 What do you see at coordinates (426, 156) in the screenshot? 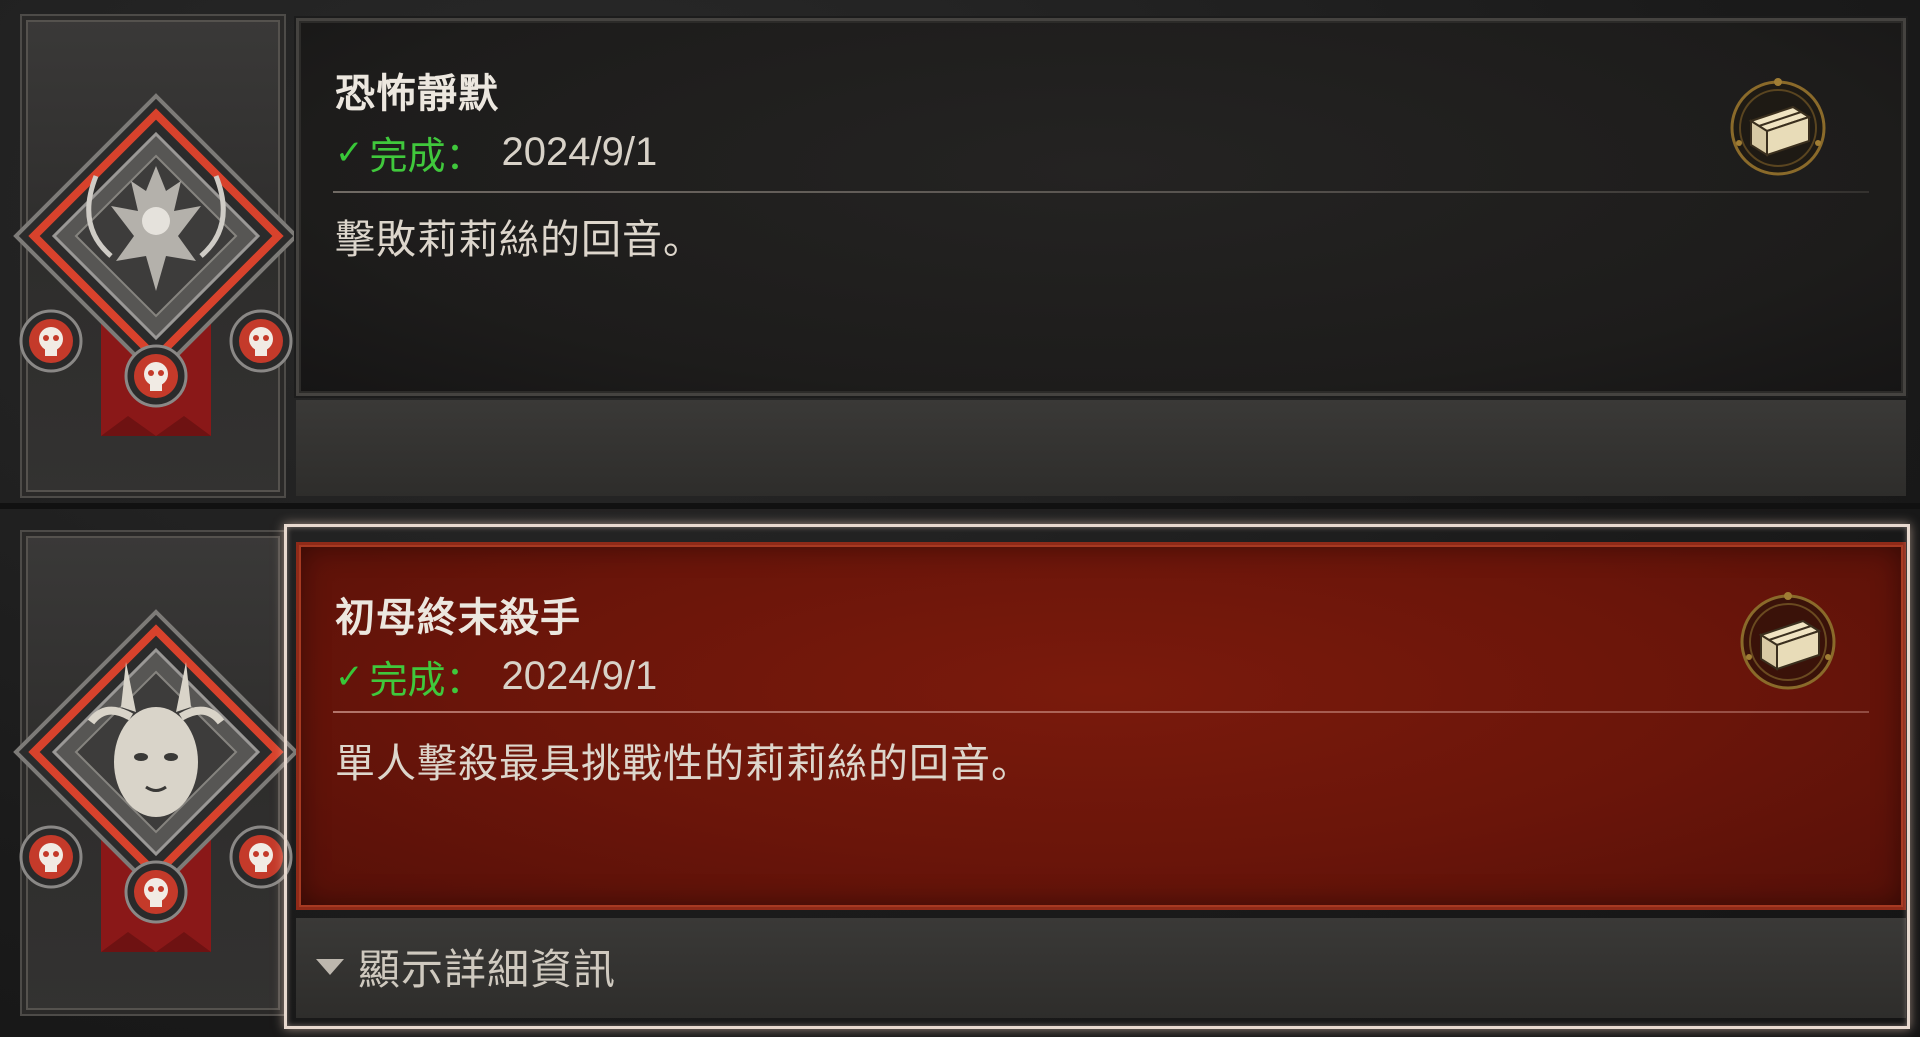
I see `status-label: 完成：` at bounding box center [426, 156].